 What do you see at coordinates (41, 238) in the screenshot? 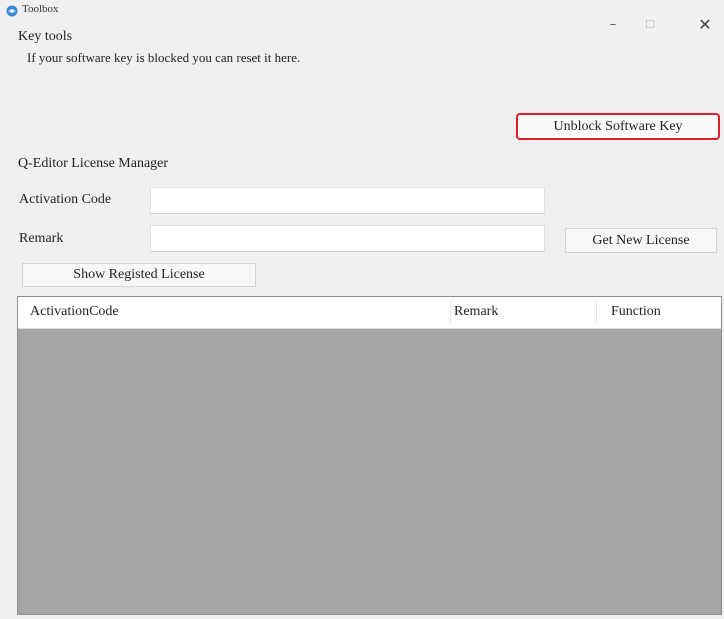
I see `remark-label: Remark` at bounding box center [41, 238].